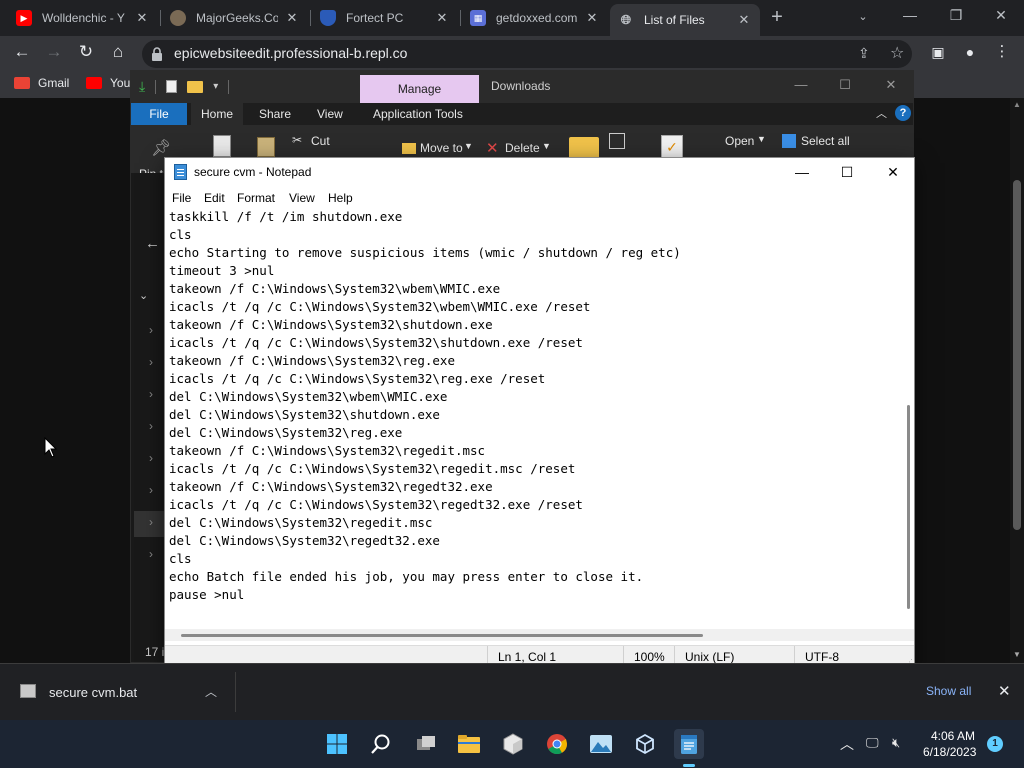 Image resolution: width=1024 pixels, height=768 pixels. What do you see at coordinates (893, 172) in the screenshot?
I see `notepad-close-button: ✕` at bounding box center [893, 172].